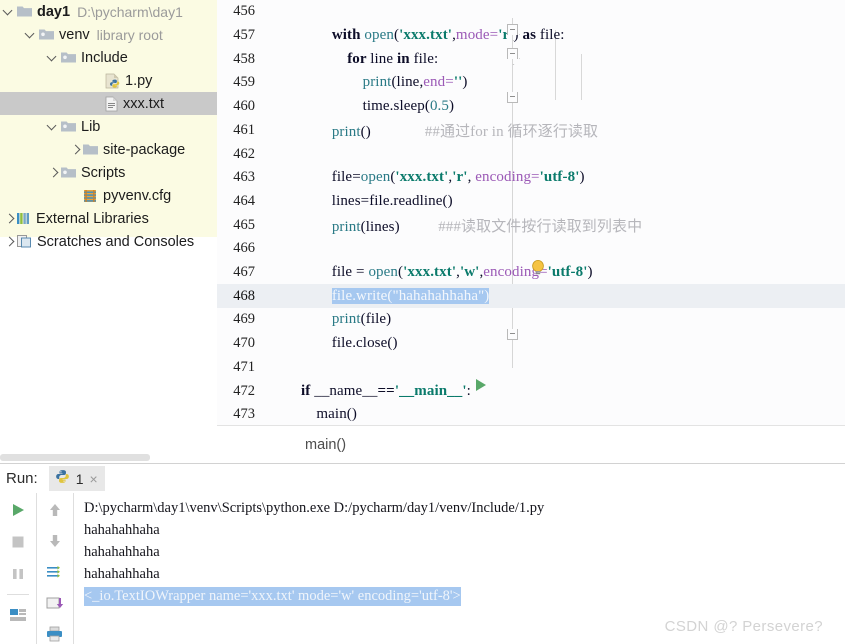 Image resolution: width=845 pixels, height=644 pixels. What do you see at coordinates (531, 368) in the screenshot?
I see `code-line-471: 471` at bounding box center [531, 368].